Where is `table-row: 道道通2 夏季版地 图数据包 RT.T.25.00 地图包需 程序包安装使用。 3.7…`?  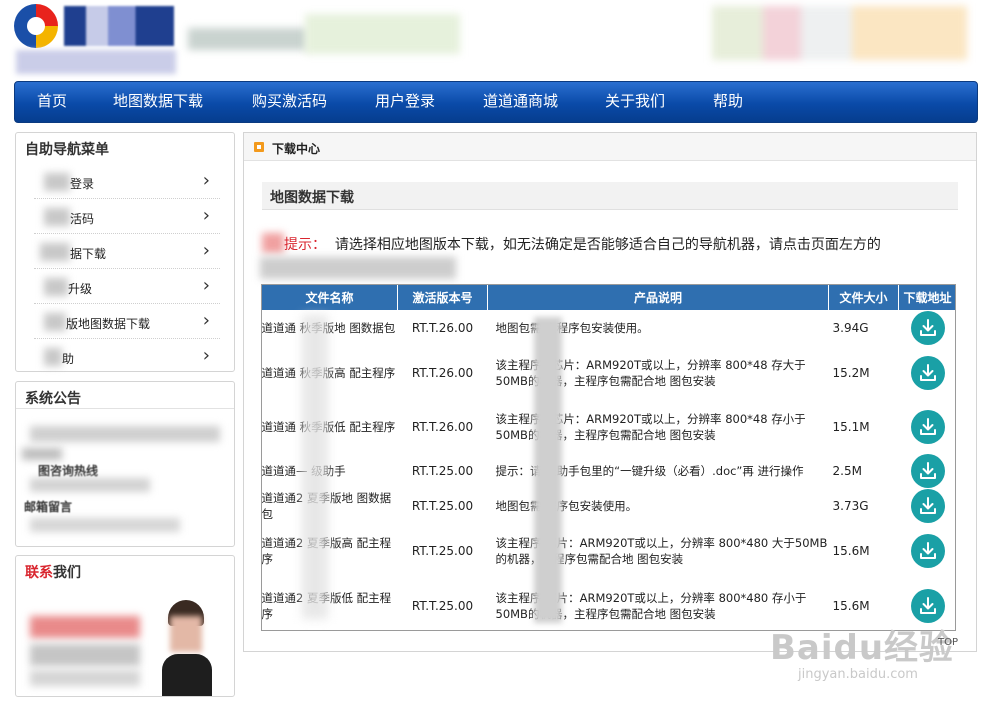 table-row: 道道通2 夏季版地 图数据包 RT.T.25.00 地图包需 程序包安装使用。 3.7… is located at coordinates (609, 506).